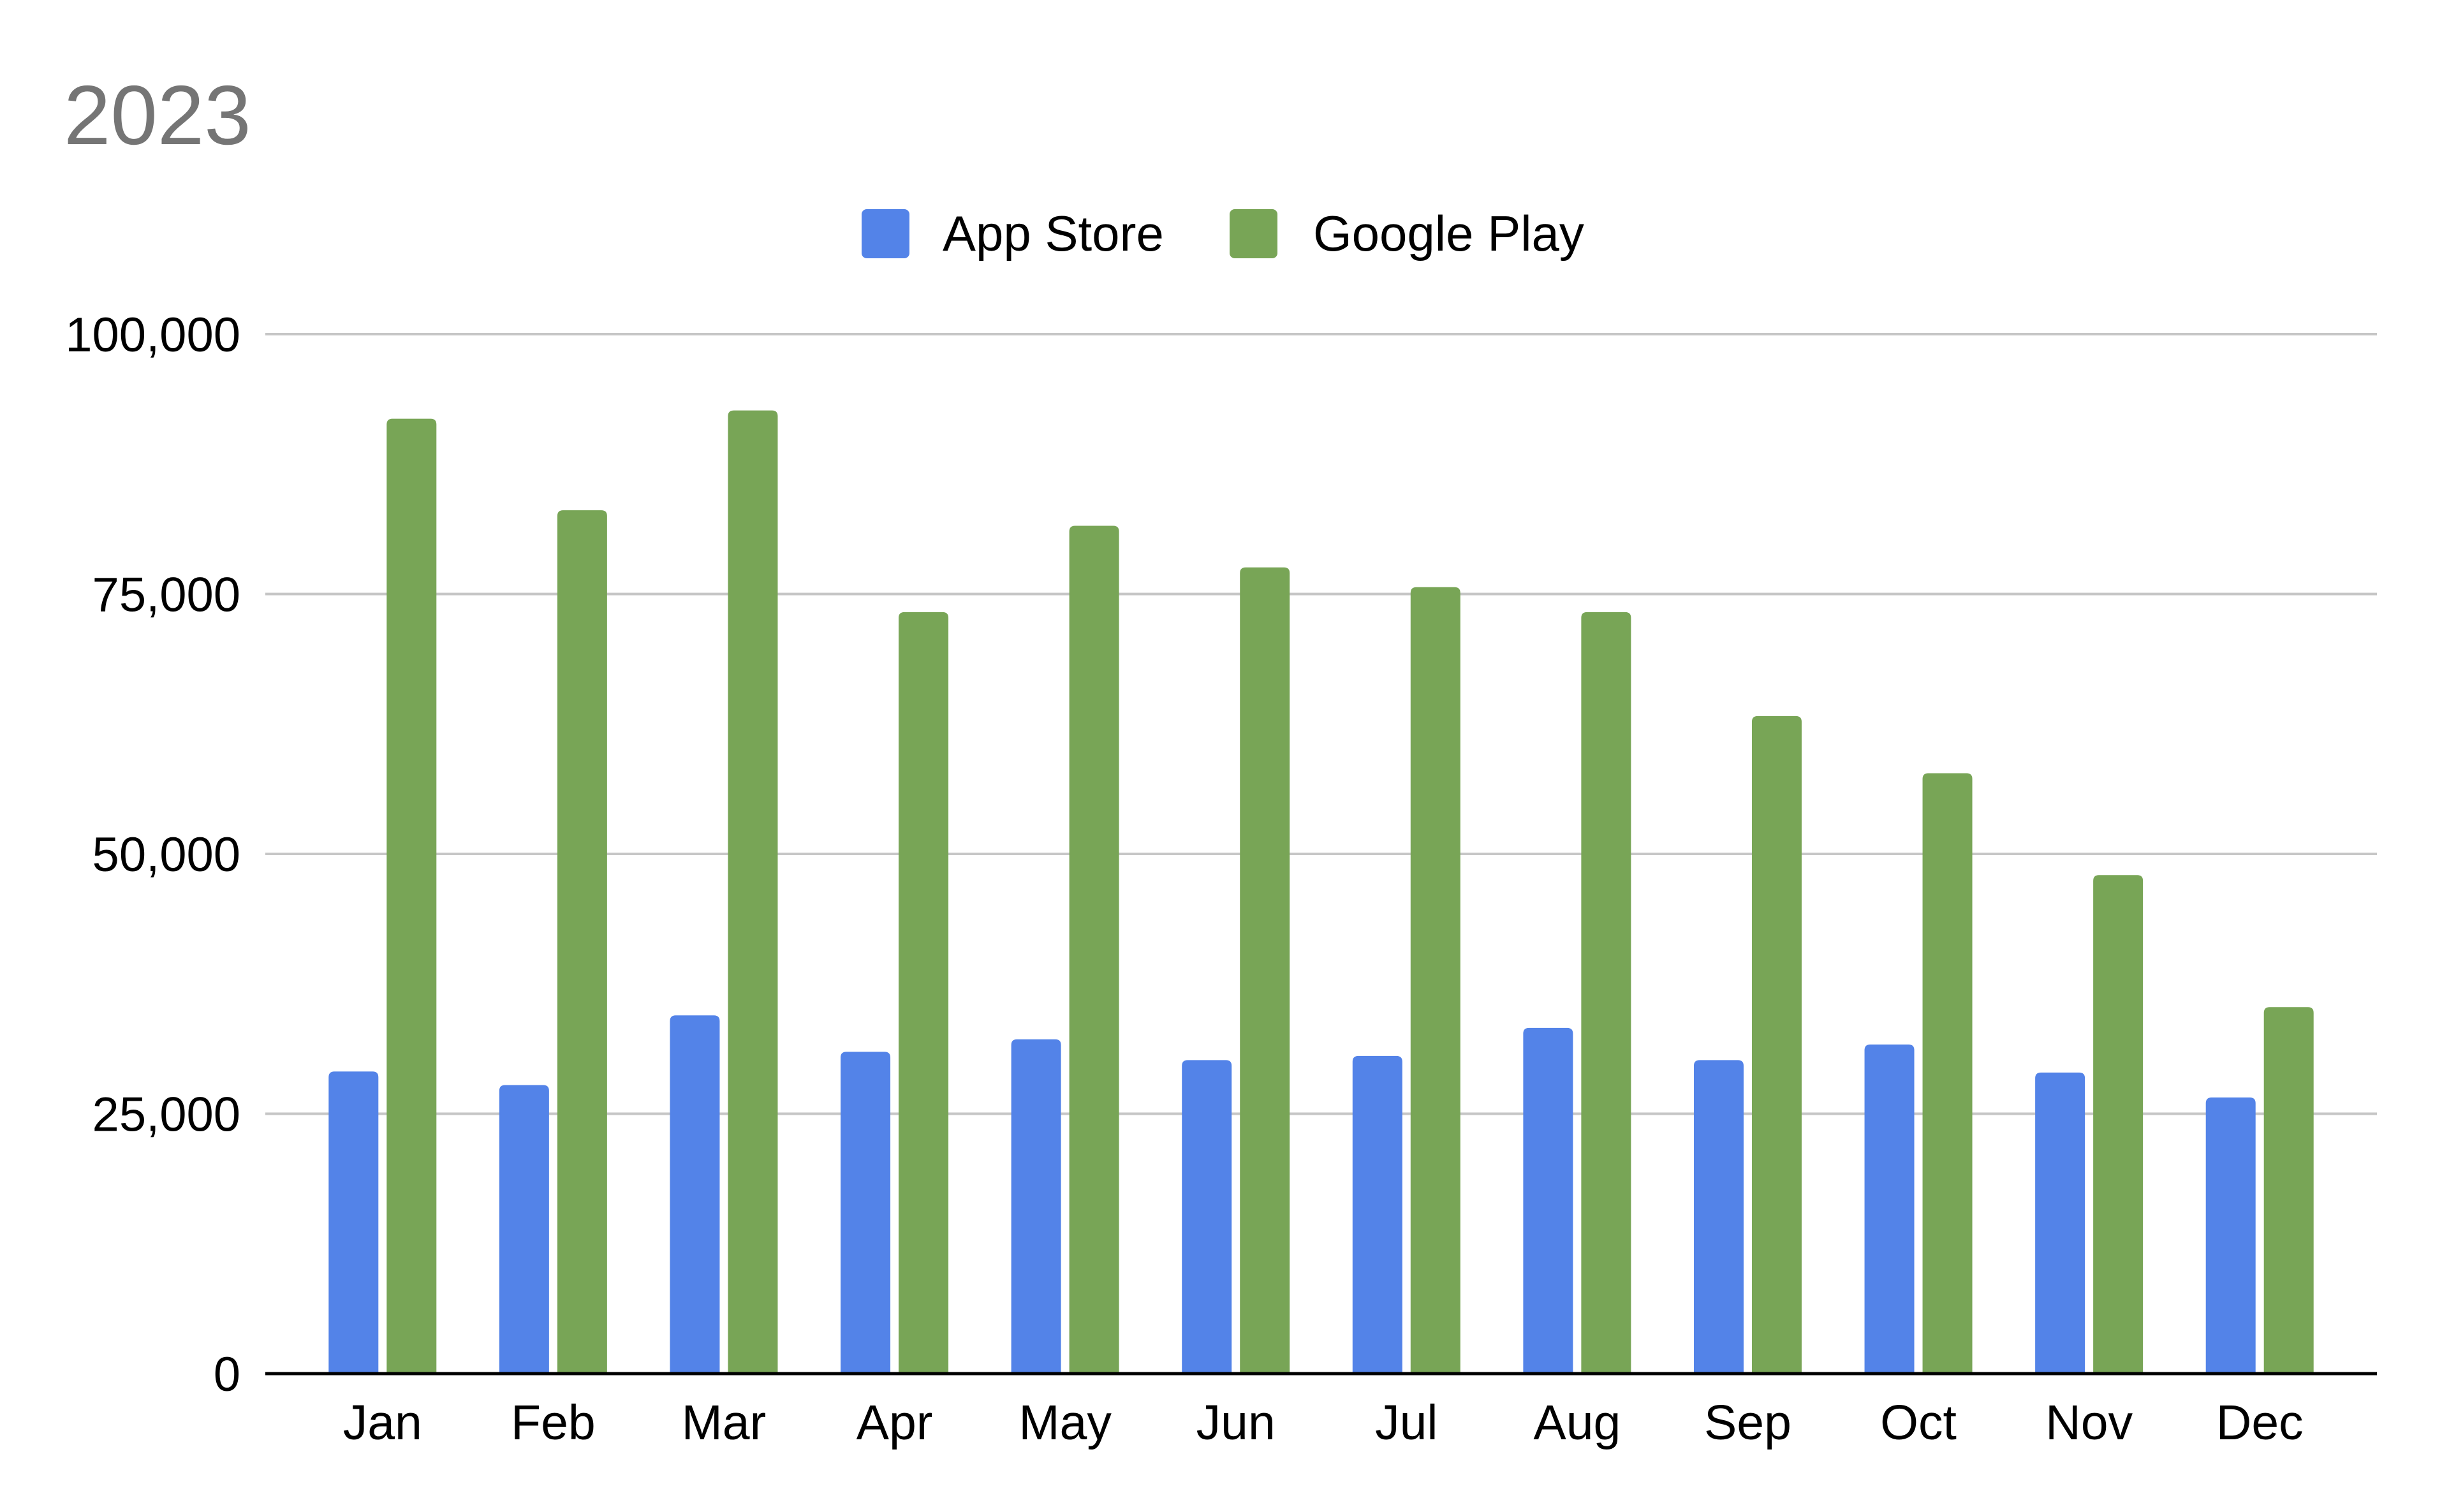 The image size is (2449, 1512). What do you see at coordinates (866, 1213) in the screenshot?
I see `bar-app-store-apr: App Store Apr: 30,900` at bounding box center [866, 1213].